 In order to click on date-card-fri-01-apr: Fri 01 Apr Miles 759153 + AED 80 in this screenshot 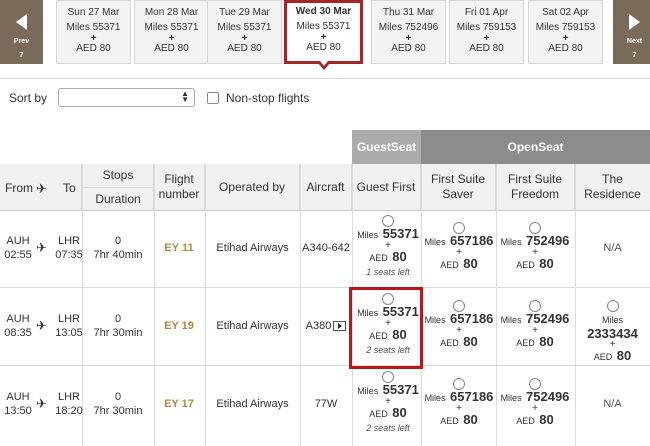, I will do `click(486, 32)`.